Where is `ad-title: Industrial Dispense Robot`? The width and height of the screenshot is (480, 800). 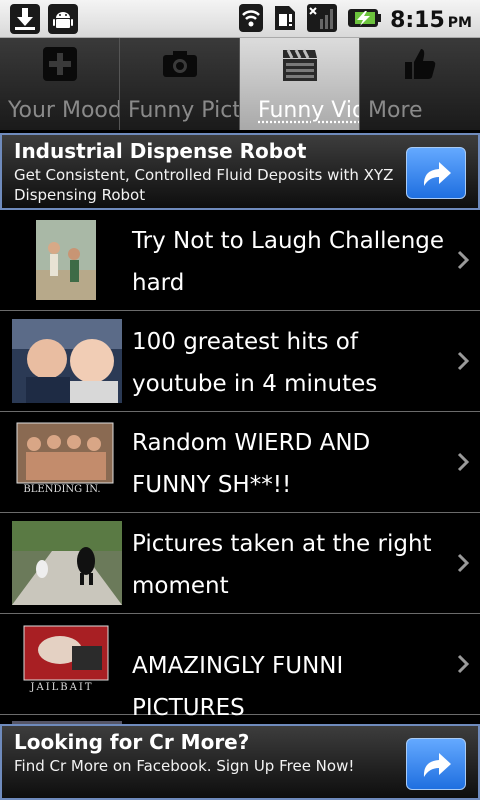
ad-title: Industrial Dispense Robot is located at coordinates (160, 151).